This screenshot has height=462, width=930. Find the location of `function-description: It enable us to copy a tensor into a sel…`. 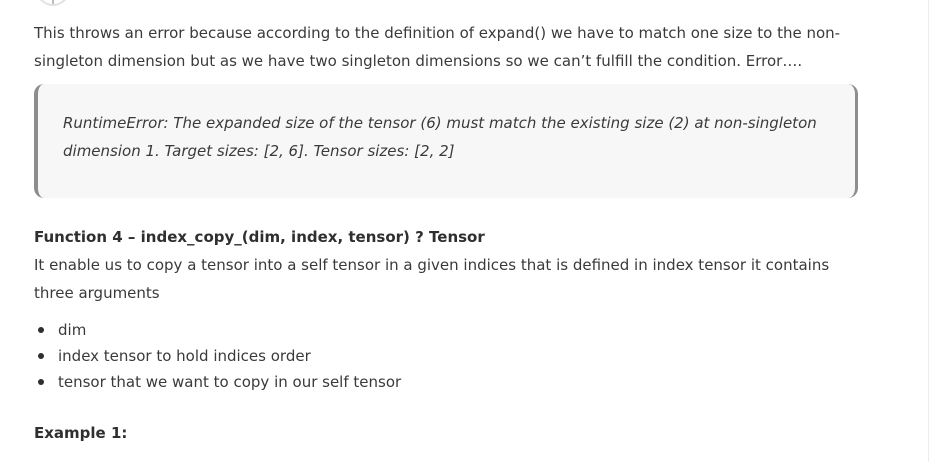

function-description: It enable us to copy a tensor into a sel… is located at coordinates (449, 279).